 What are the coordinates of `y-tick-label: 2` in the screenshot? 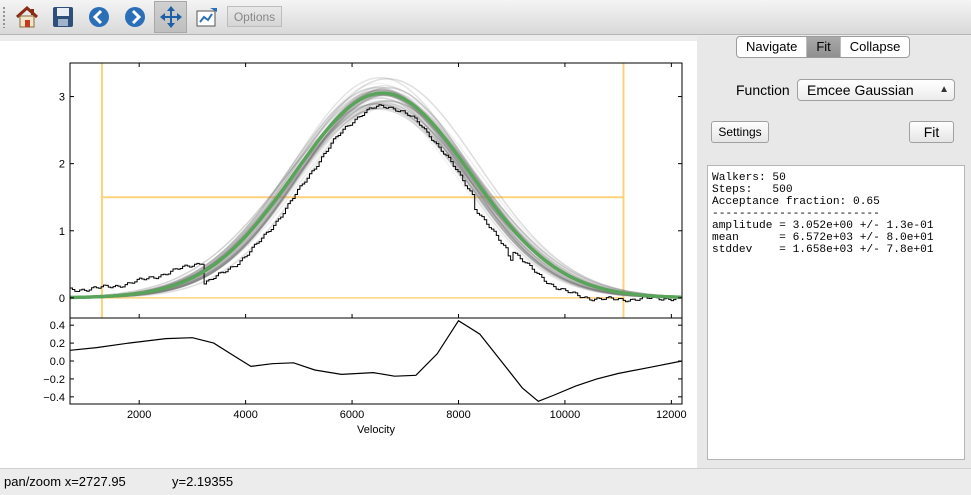 It's located at (62, 165).